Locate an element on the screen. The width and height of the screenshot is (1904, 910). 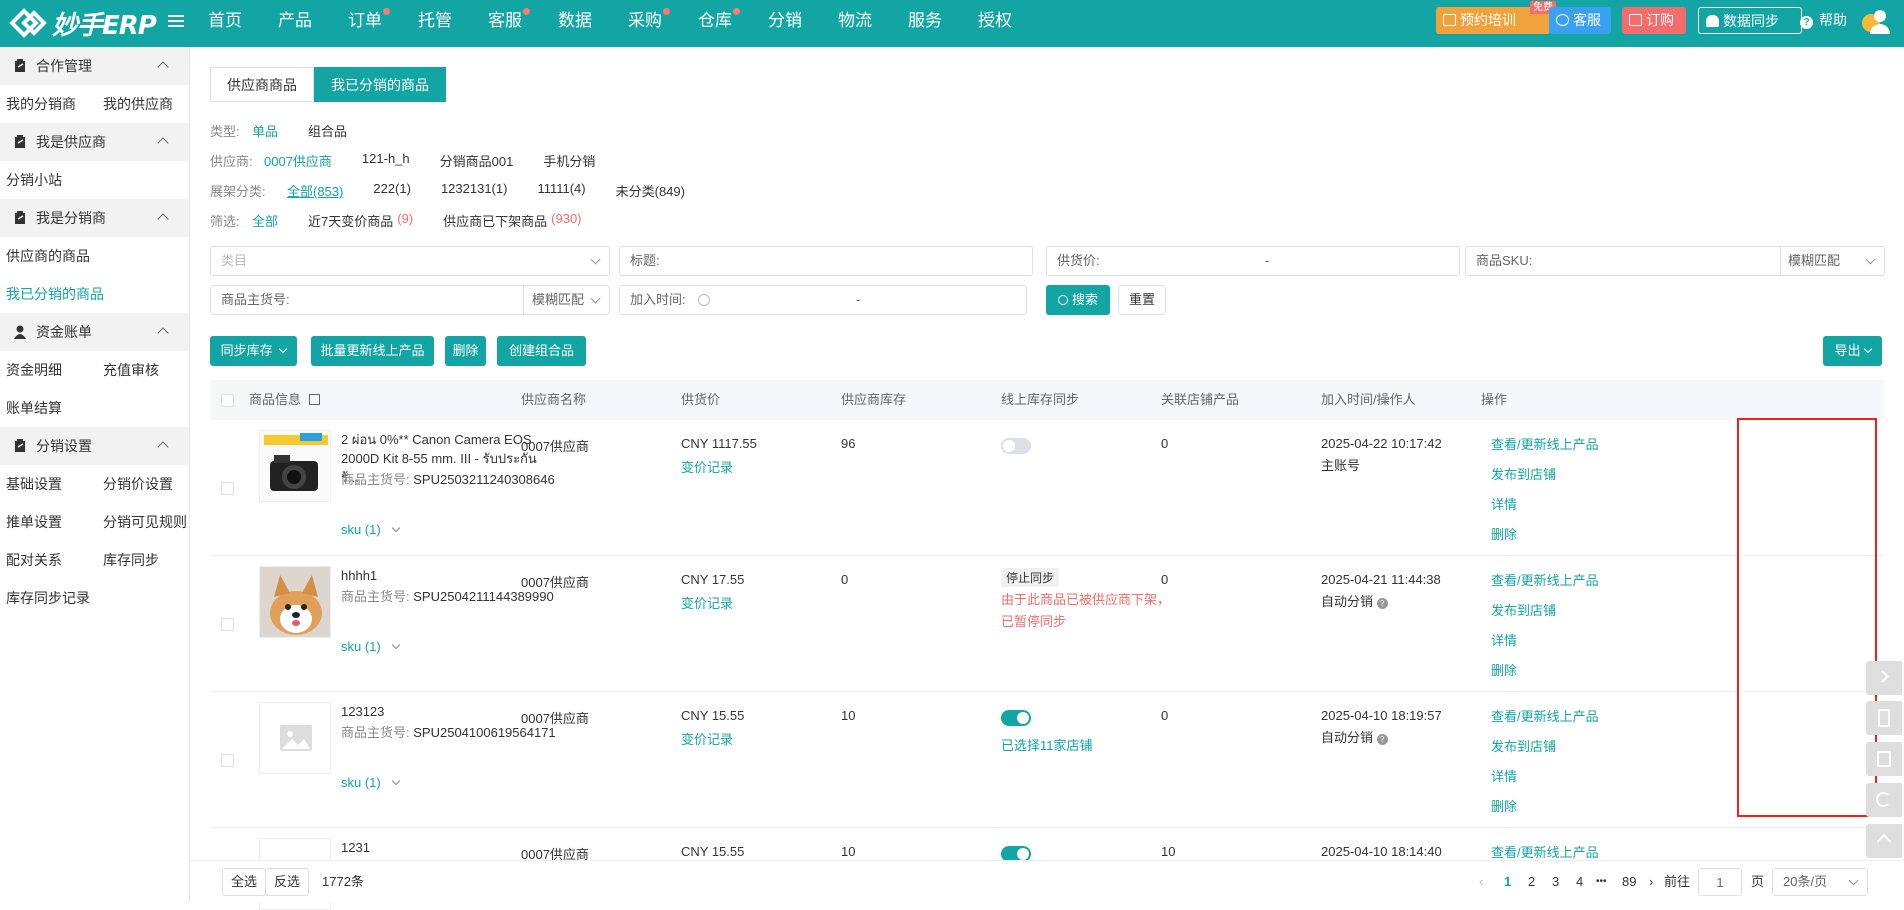
batch-update-button: 批量更新线上产品 is located at coordinates (372, 351).